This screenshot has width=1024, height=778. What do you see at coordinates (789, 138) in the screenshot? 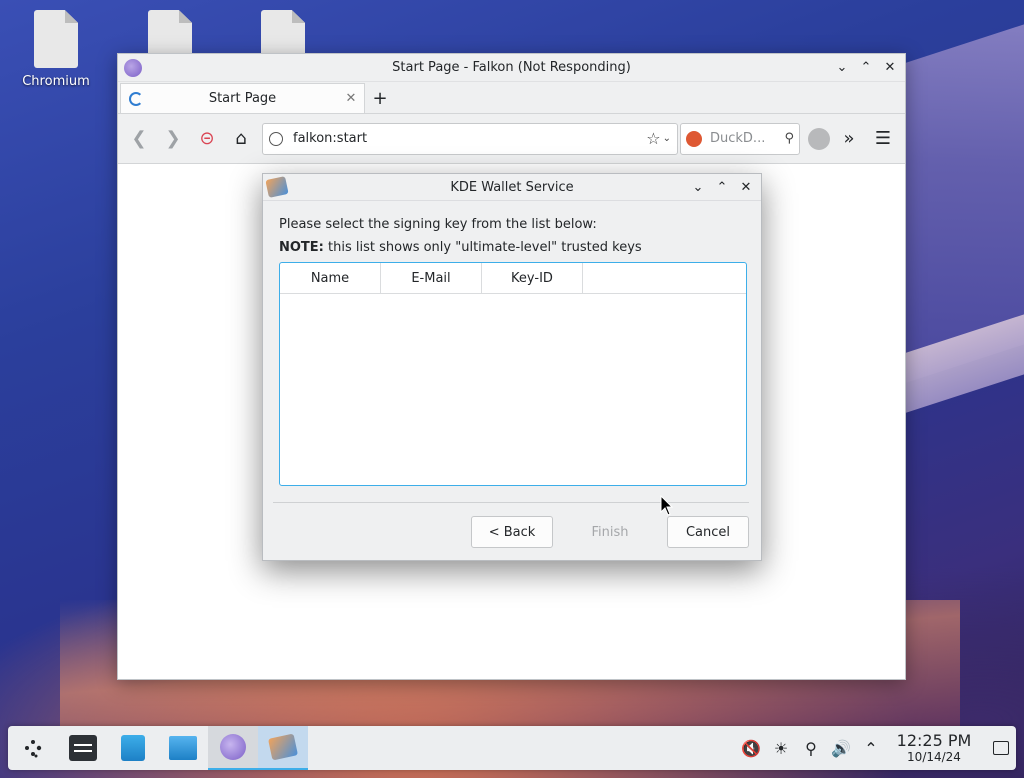
I see `search-icon: ⚲` at bounding box center [789, 138].